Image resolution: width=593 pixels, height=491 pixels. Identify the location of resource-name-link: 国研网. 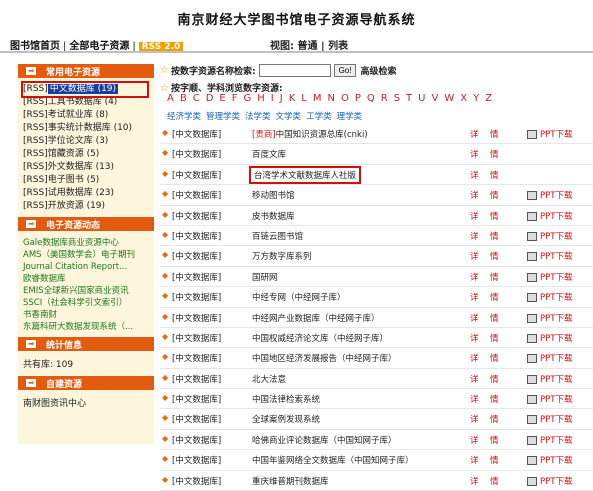
(265, 277).